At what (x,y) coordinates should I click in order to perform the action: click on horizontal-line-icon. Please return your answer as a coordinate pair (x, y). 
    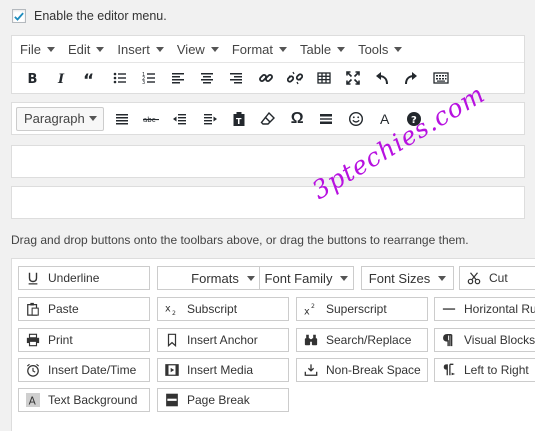
    Looking at the image, I should click on (326, 118).